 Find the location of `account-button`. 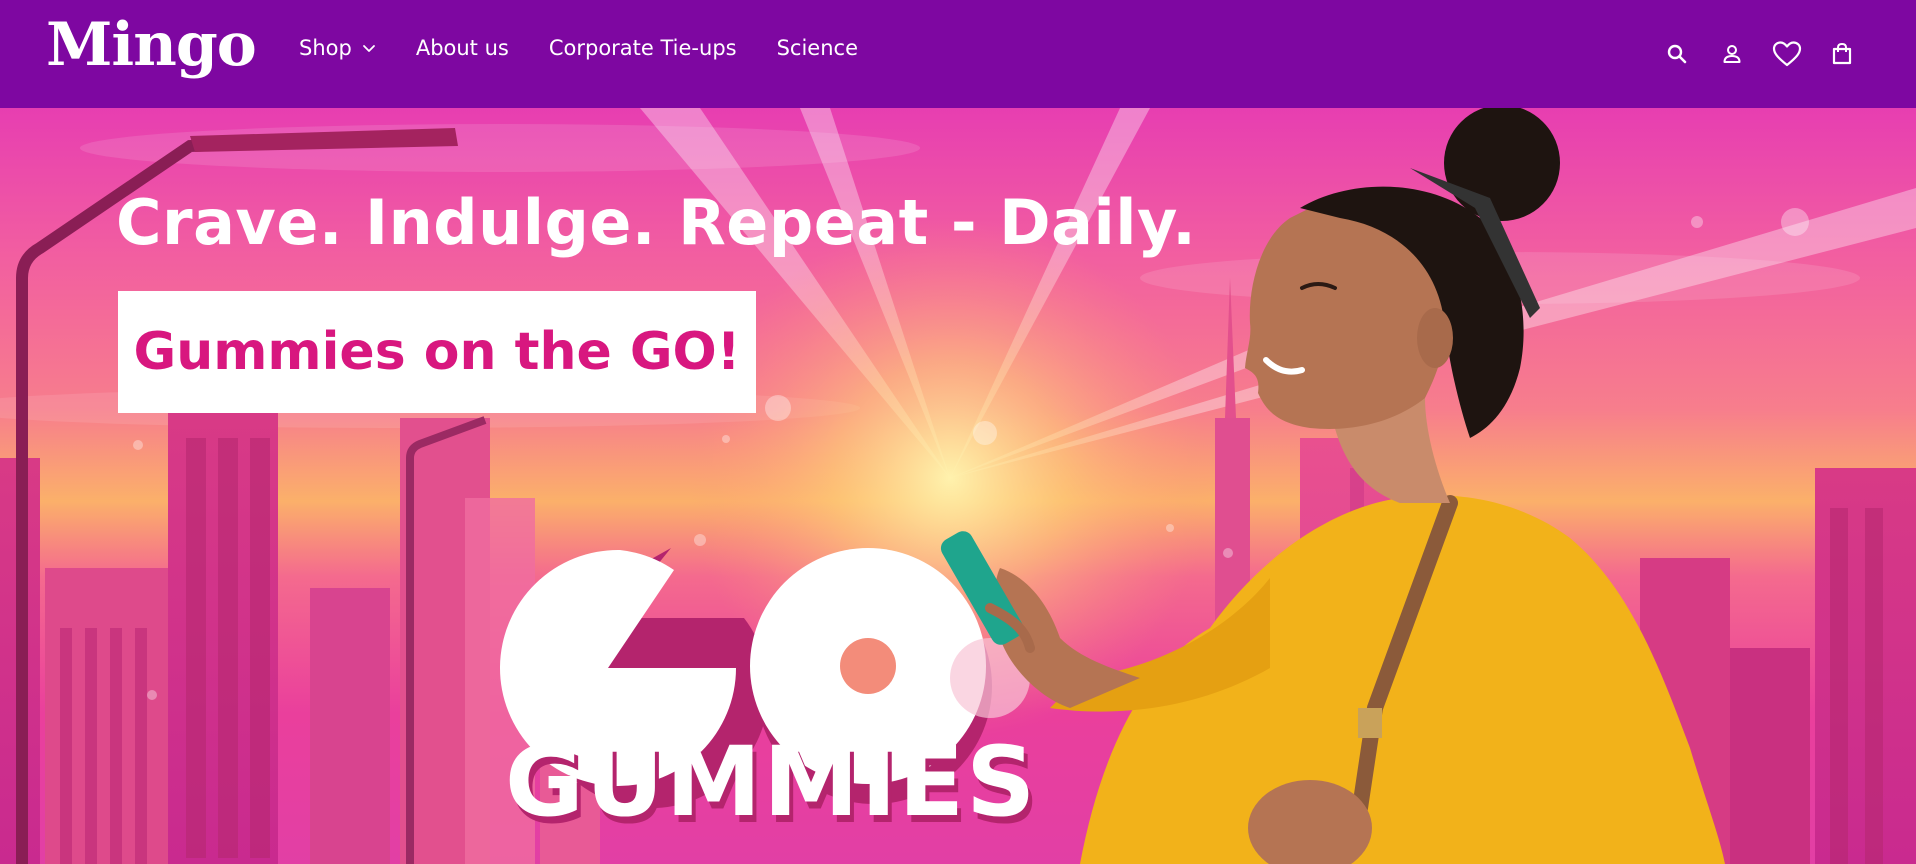

account-button is located at coordinates (1732, 54).